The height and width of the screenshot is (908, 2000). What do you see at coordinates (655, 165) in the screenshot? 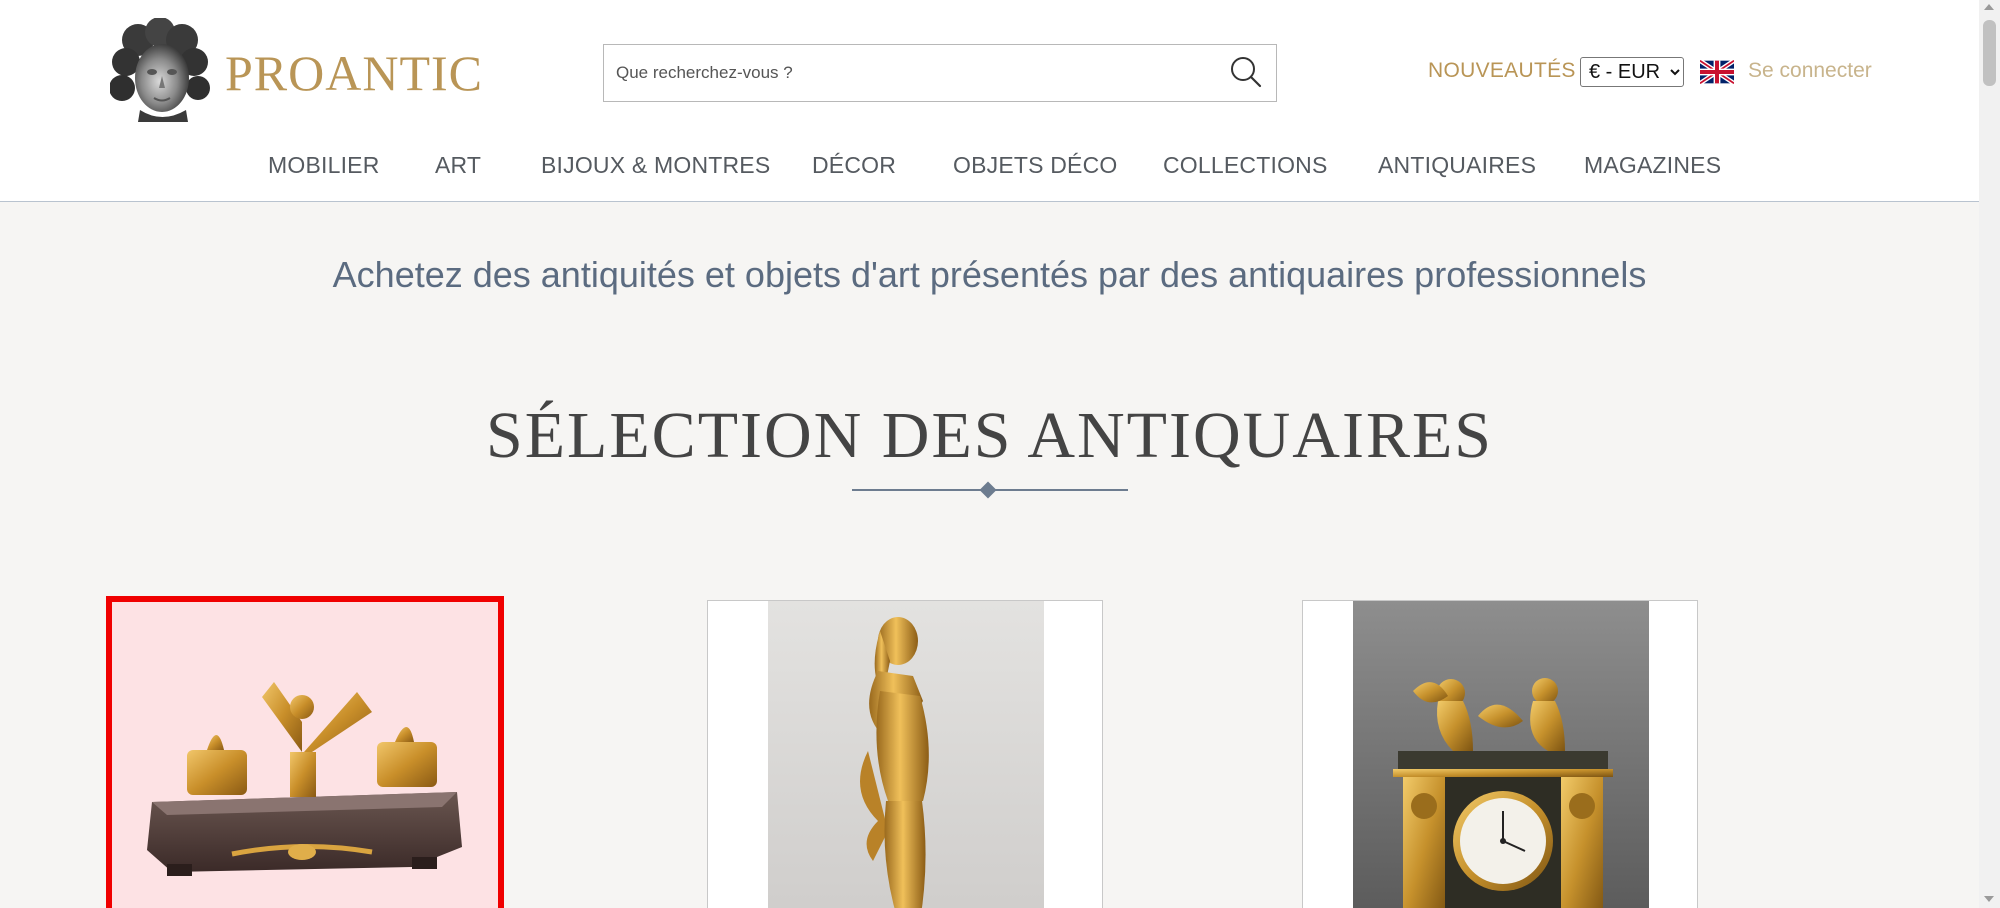
I see `nav-item-bijoux-montres: BIJOUX & MONTRES` at bounding box center [655, 165].